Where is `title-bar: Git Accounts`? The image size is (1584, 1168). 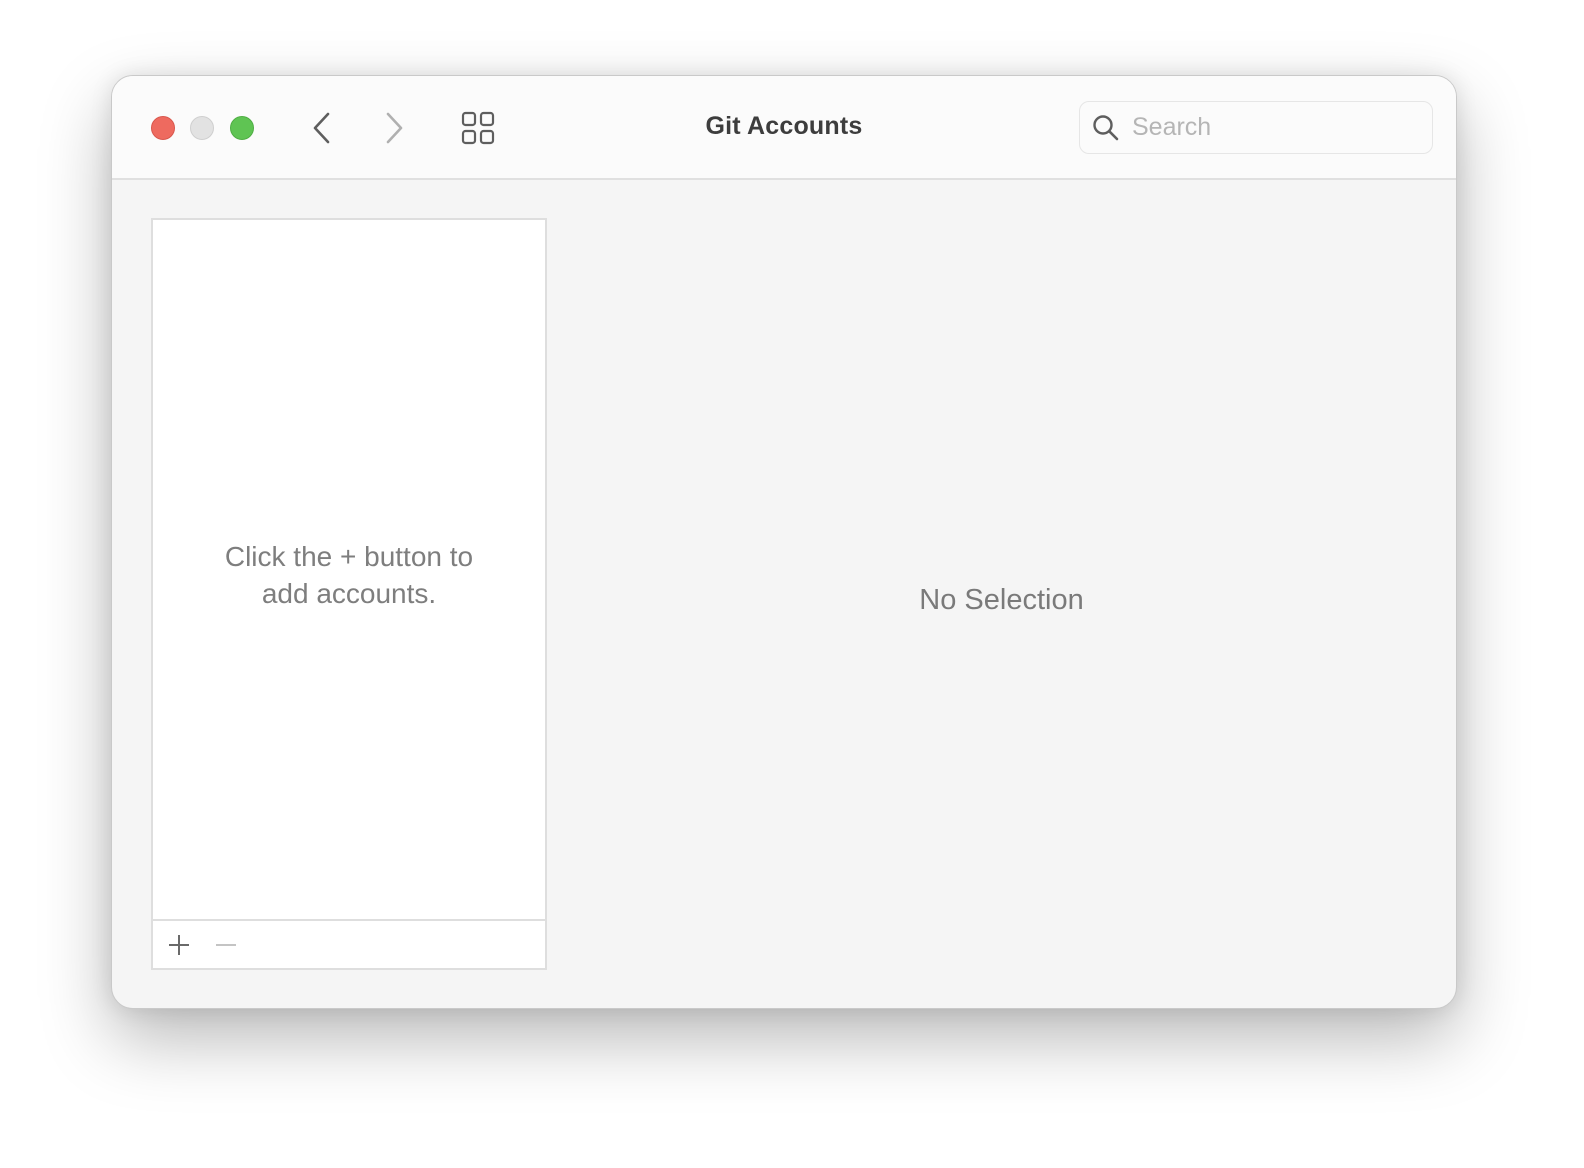
title-bar: Git Accounts is located at coordinates (784, 128).